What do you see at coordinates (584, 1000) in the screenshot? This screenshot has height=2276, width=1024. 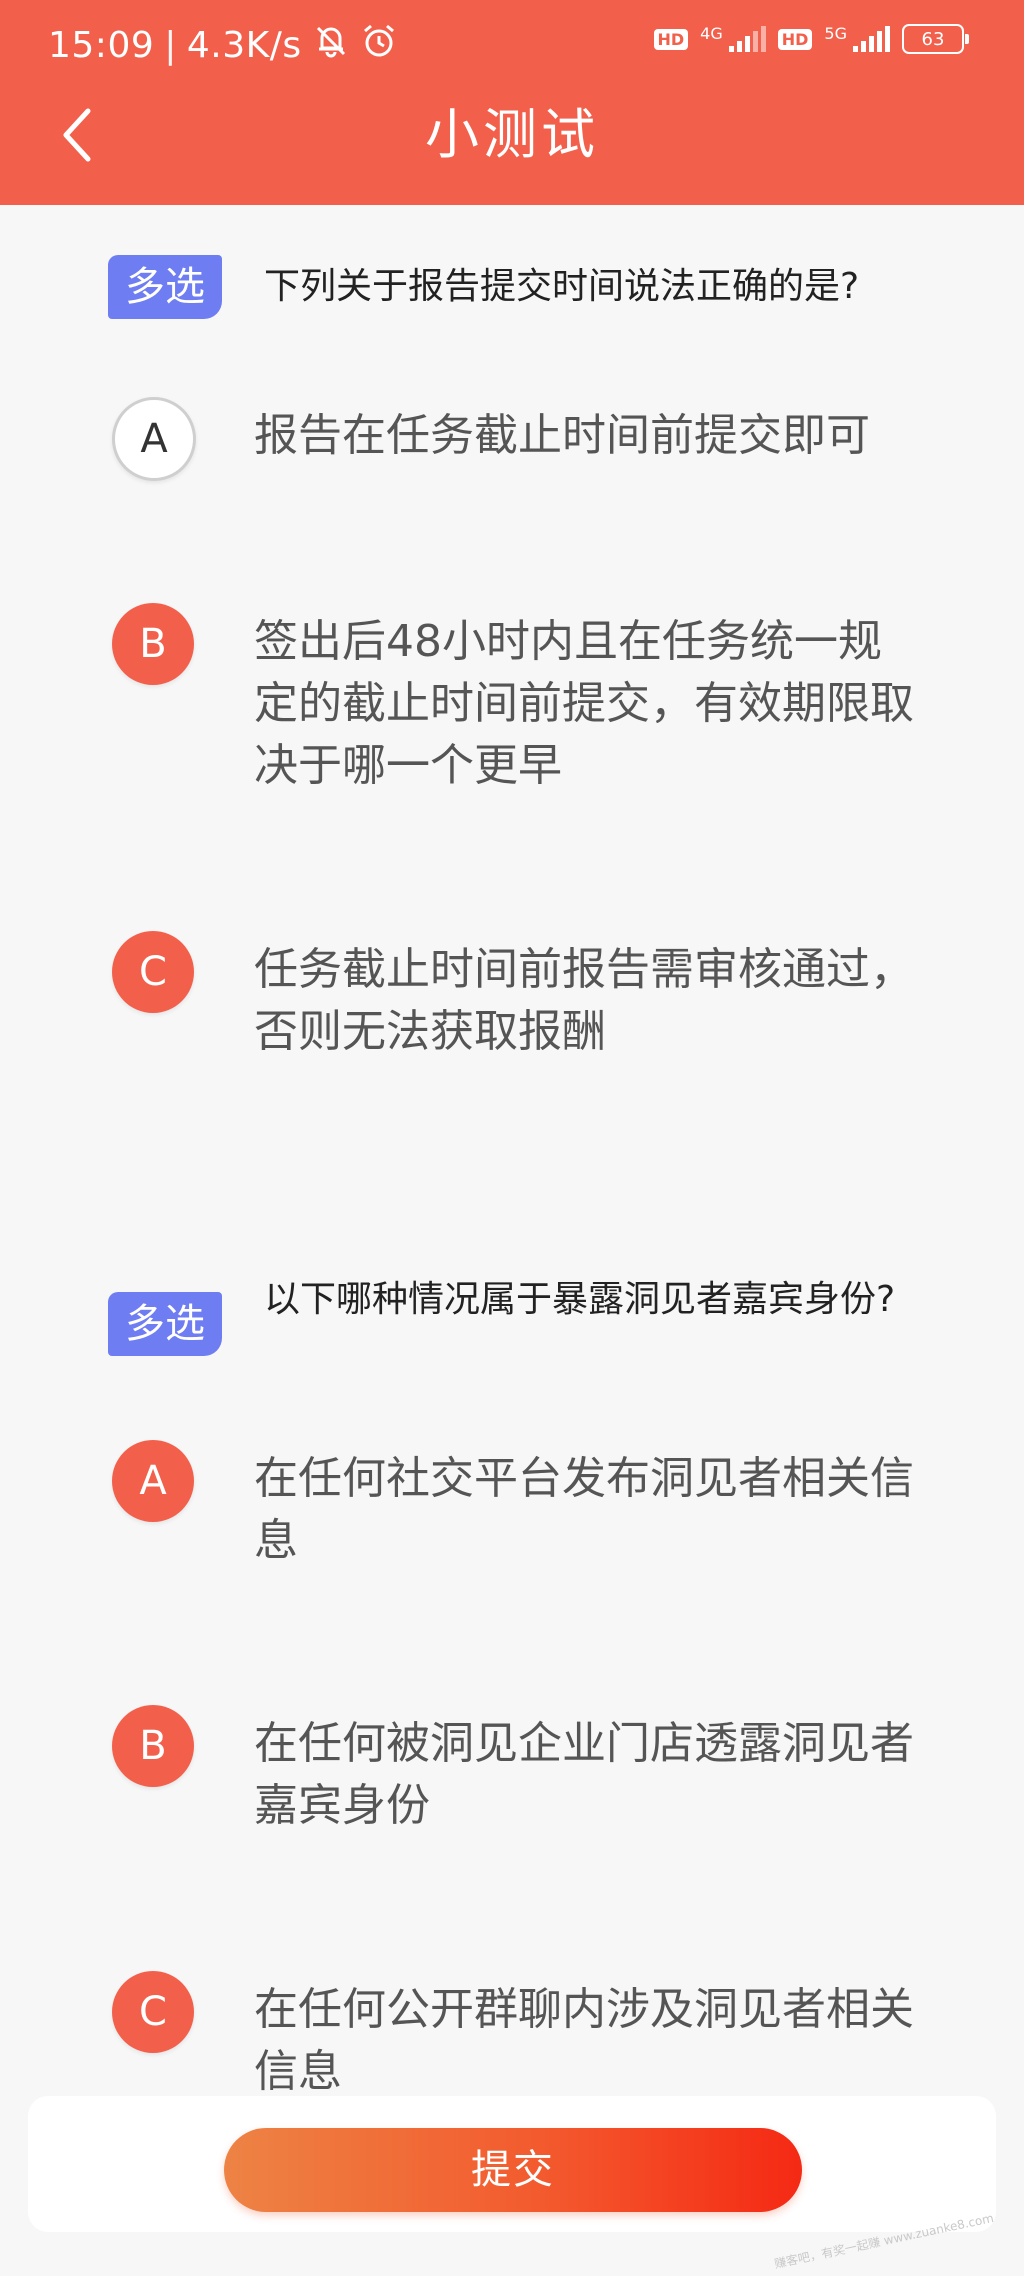 I see `option-text: 任务截止时间前报告需审核通过，否则无法获取报酬` at bounding box center [584, 1000].